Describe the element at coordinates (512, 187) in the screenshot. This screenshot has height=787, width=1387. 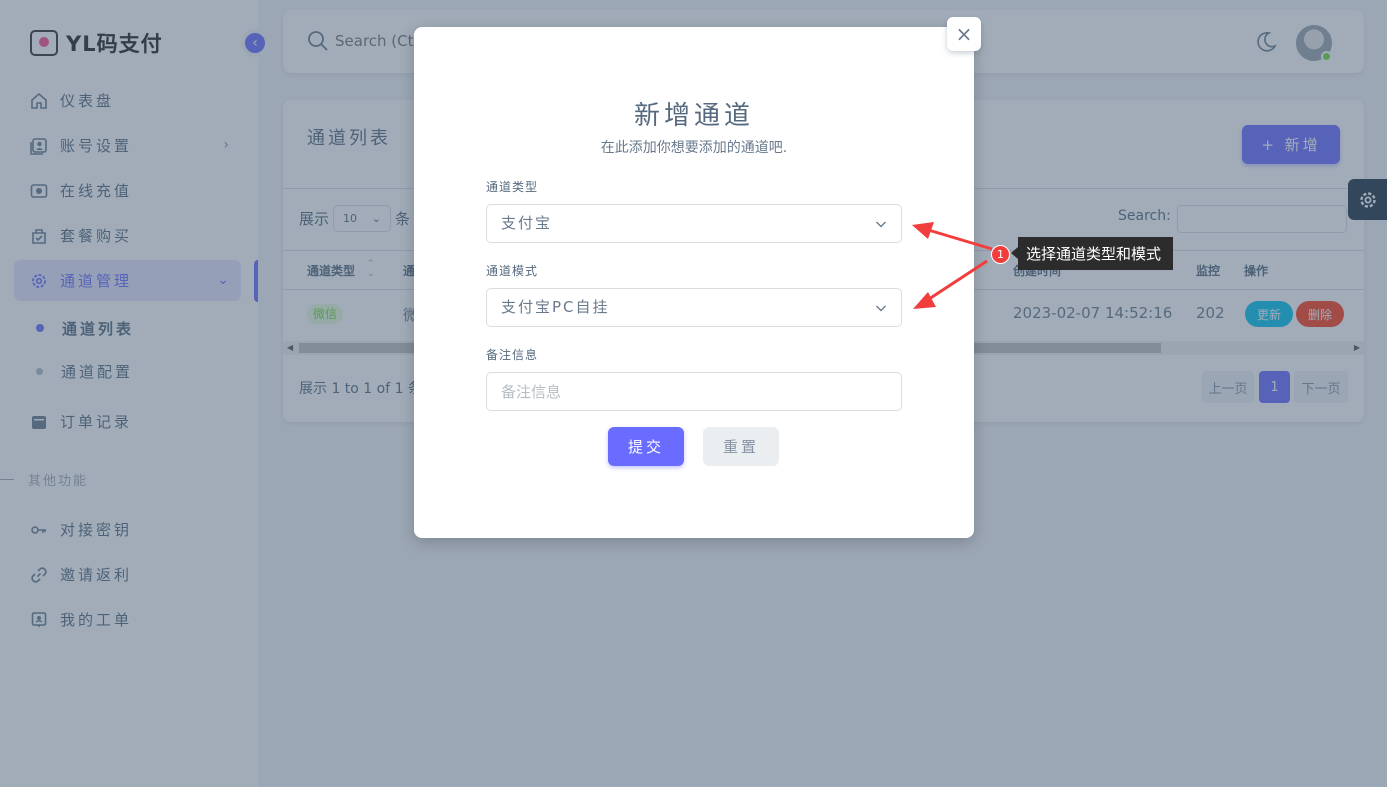
I see `channel-type-label: 通道类型` at that location.